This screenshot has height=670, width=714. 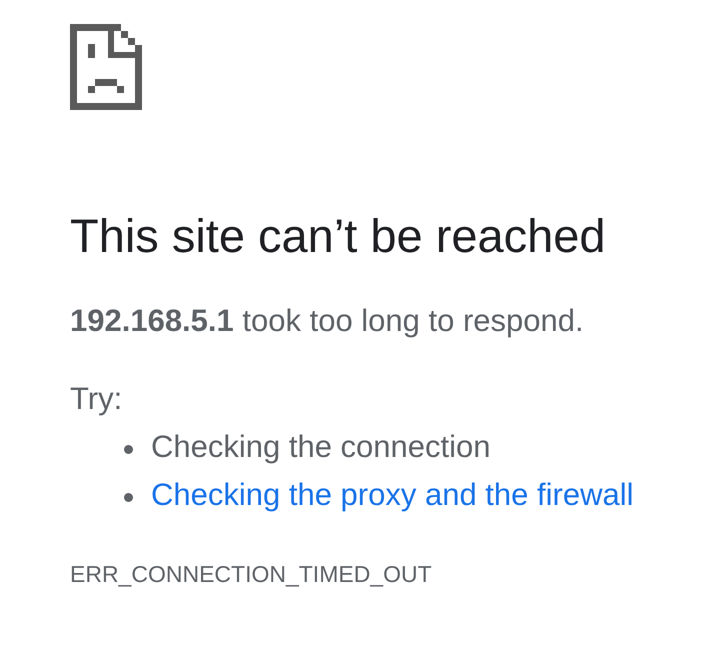 I want to click on error-message: 192.168.5.1 took too long to respond., so click(x=327, y=321).